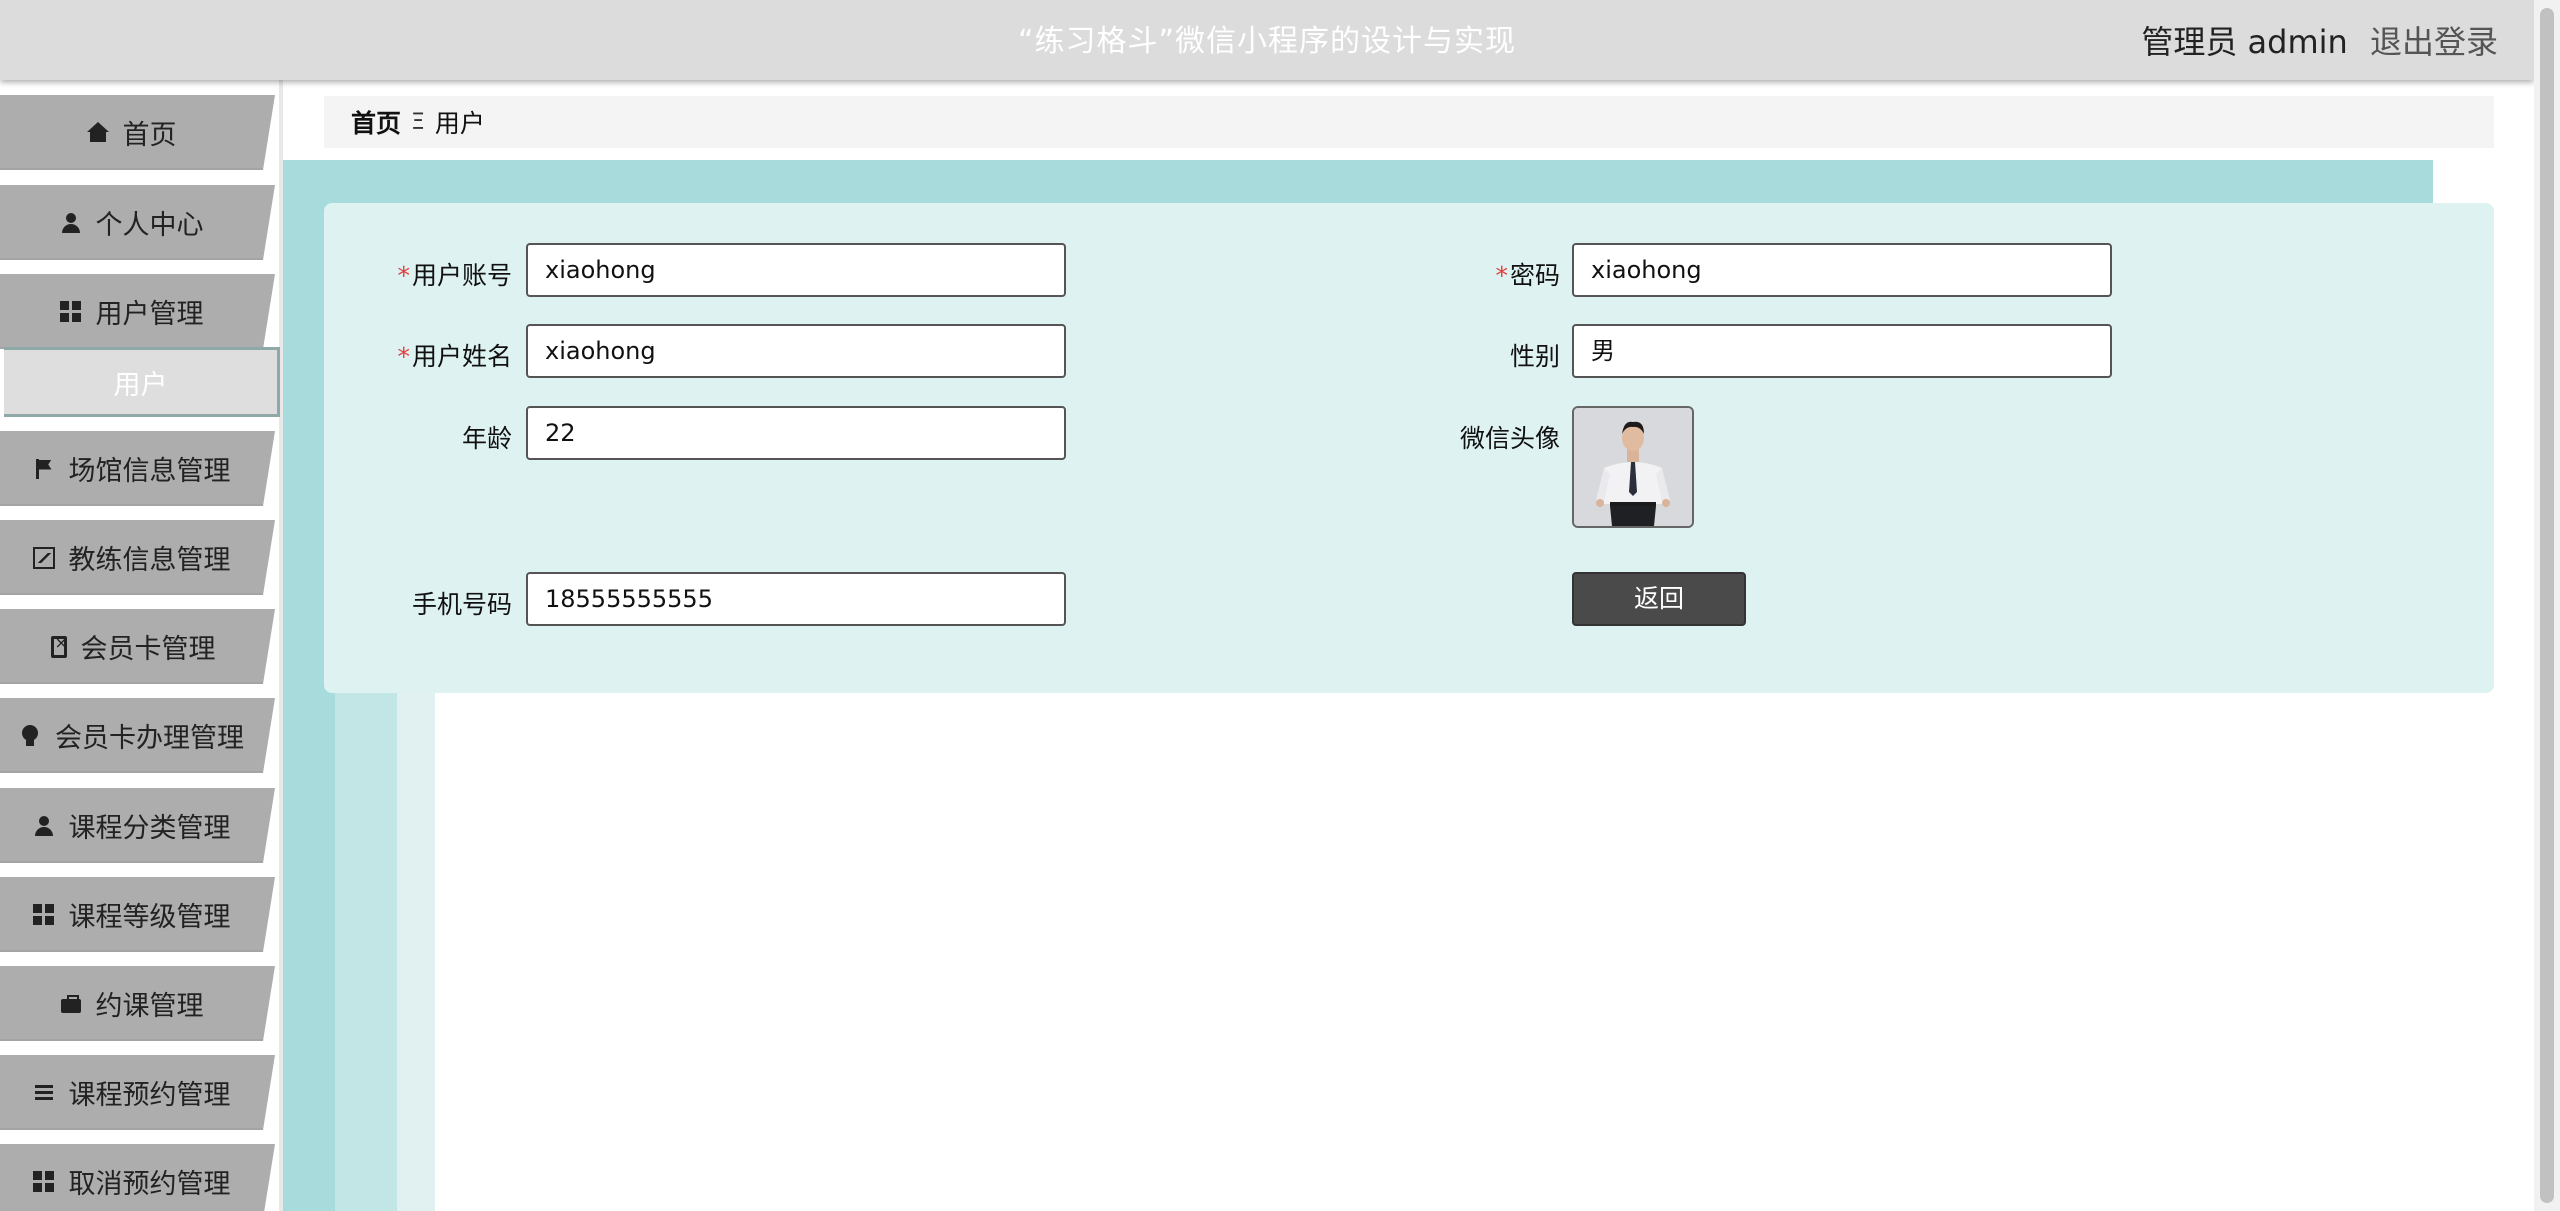 Image resolution: width=2560 pixels, height=1211 pixels. What do you see at coordinates (459, 123) in the screenshot?
I see `breadcrumb-current: 用户` at bounding box center [459, 123].